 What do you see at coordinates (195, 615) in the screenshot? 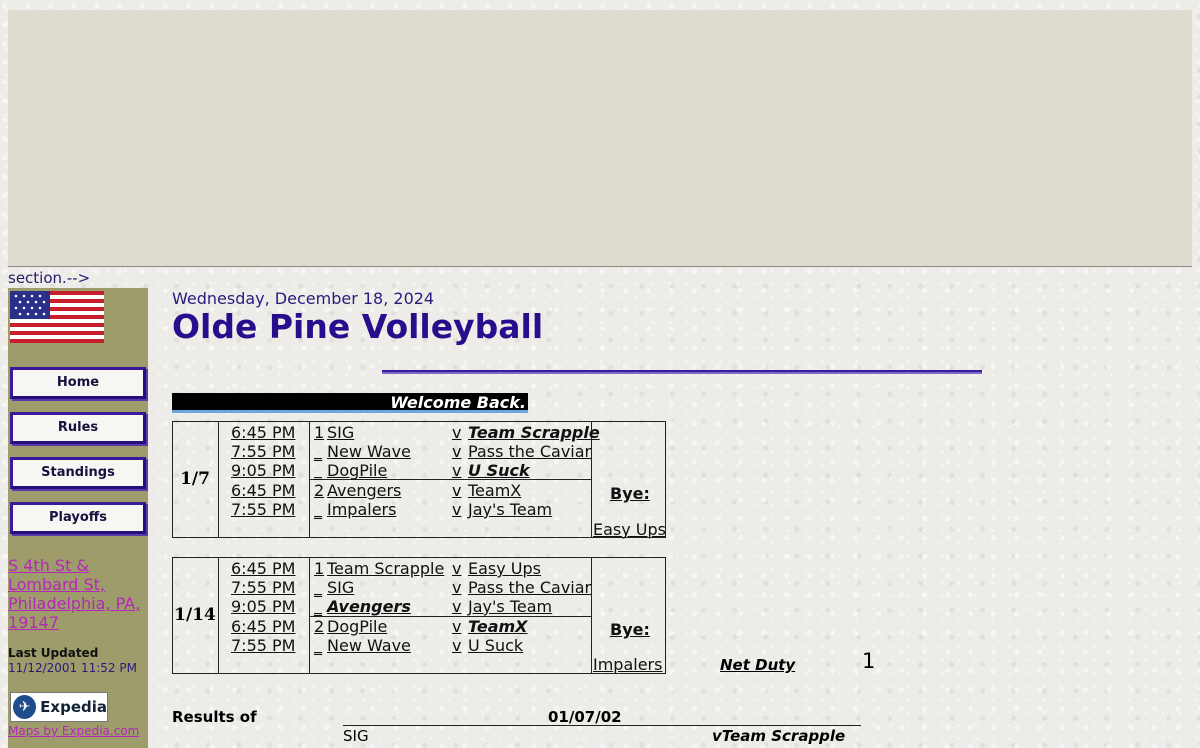
I see `week-date-link: 1/14` at bounding box center [195, 615].